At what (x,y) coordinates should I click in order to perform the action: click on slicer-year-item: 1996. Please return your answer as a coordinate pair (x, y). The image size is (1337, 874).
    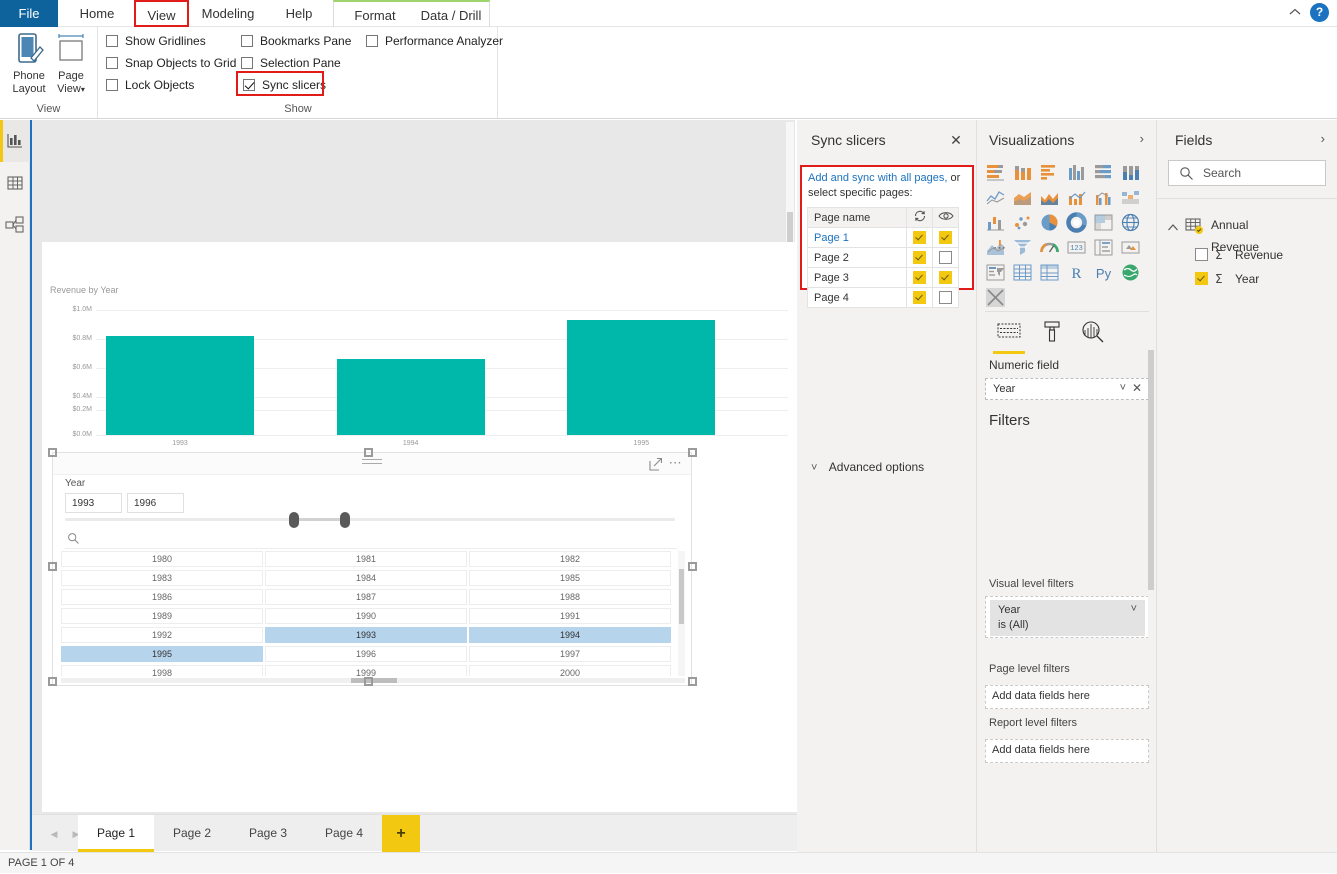
    Looking at the image, I should click on (366, 654).